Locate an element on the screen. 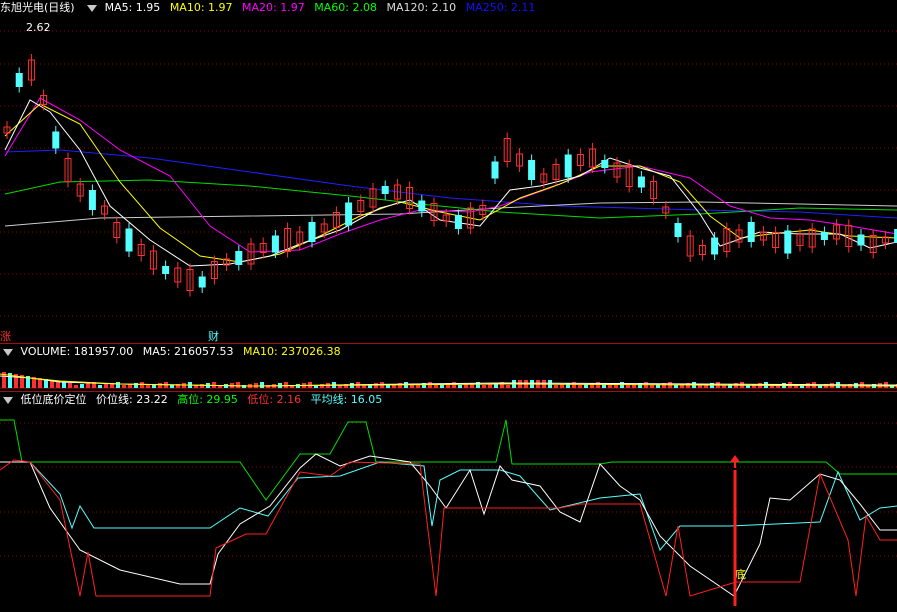 The width and height of the screenshot is (897, 612). up-arrow-icon is located at coordinates (735, 458).